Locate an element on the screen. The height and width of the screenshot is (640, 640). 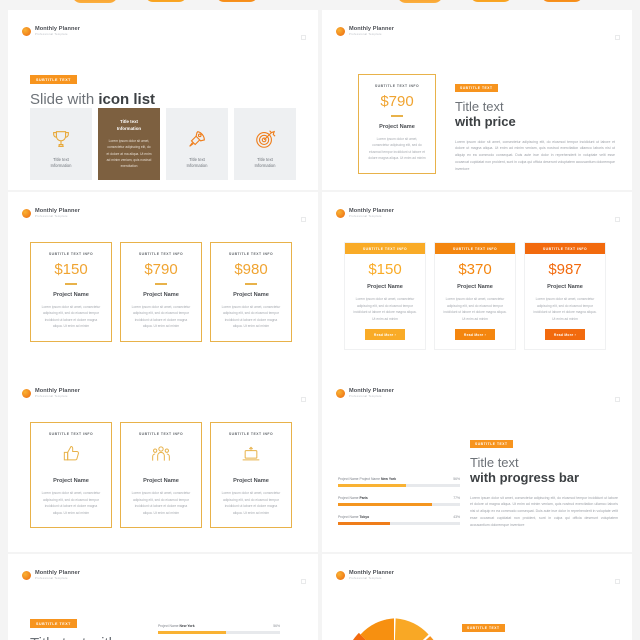
progress-label: Project Name New York is located at coordinates (176, 626).